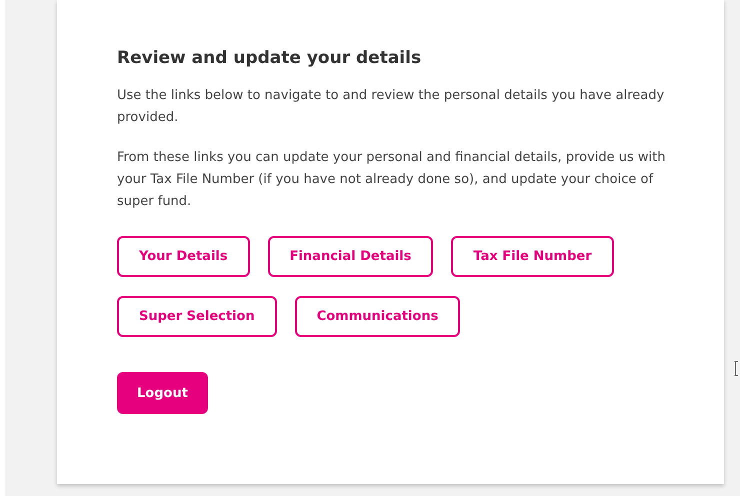  I want to click on intro-paragraph: Use the links below to navigate to and review the personal details you have already provided., so click(391, 107).